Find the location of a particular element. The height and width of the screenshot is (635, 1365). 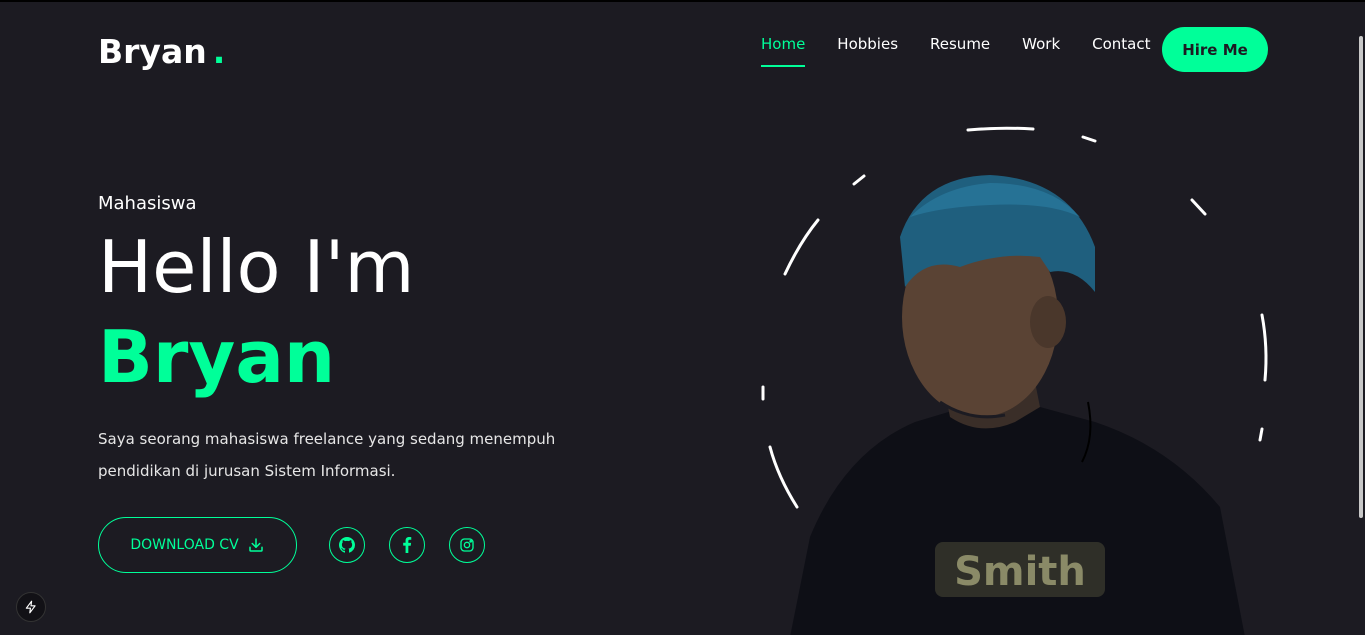

download-icon is located at coordinates (255, 545).